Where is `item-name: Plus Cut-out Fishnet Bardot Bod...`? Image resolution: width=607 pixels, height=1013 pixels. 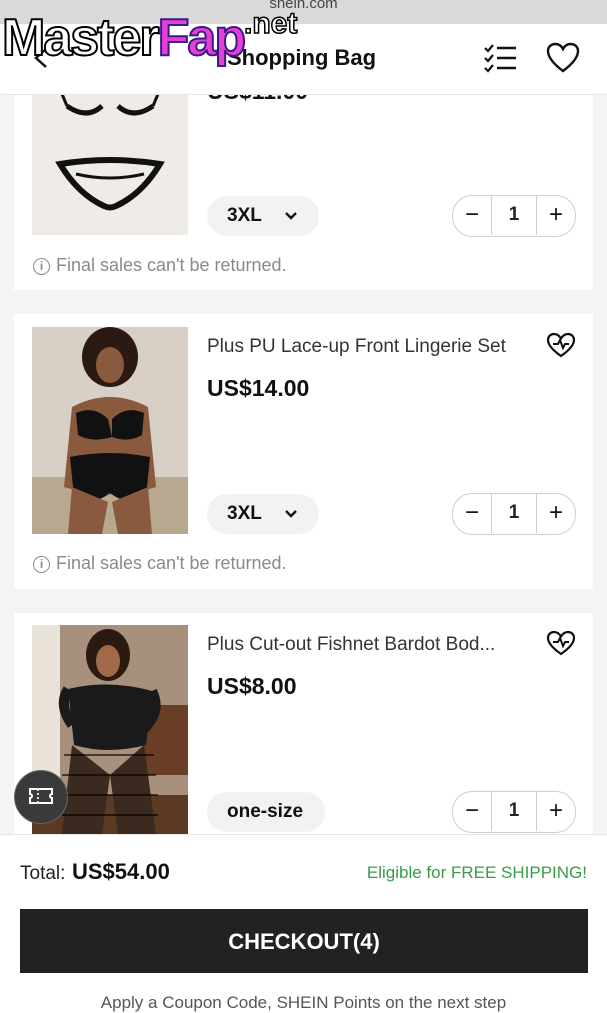 item-name: Plus Cut-out Fishnet Bardot Bod... is located at coordinates (351, 645).